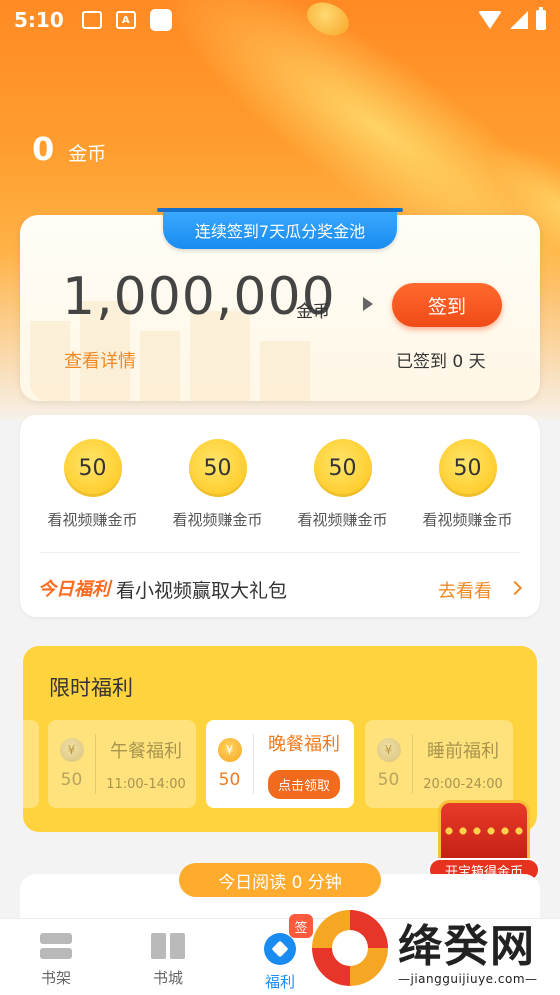  I want to click on coin-balance: 0 金币, so click(69, 149).